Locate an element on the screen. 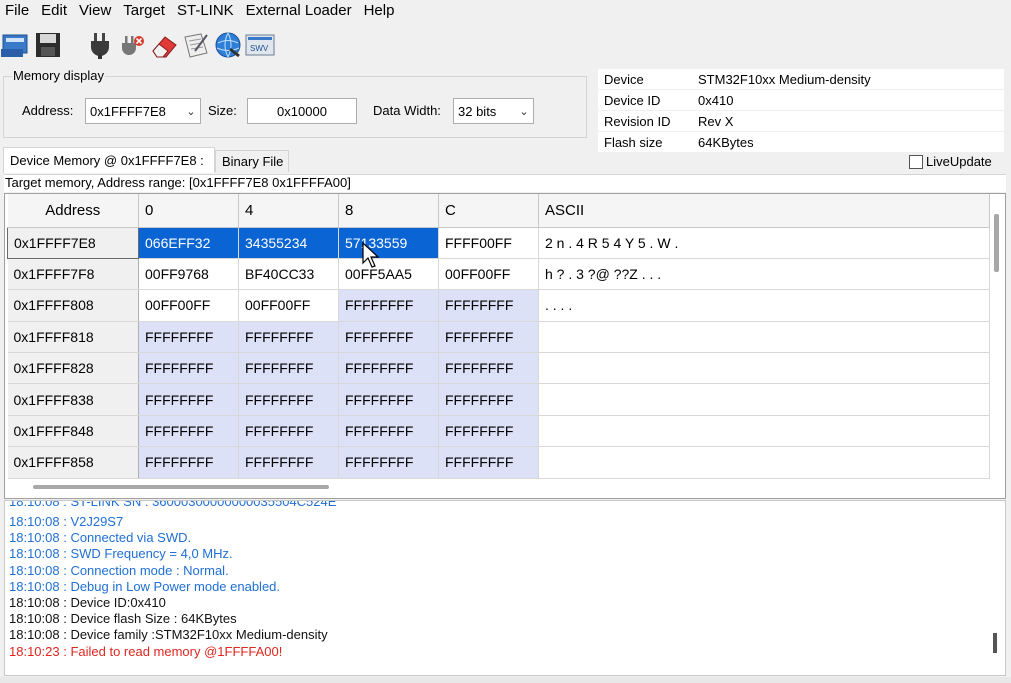  address-cell: 0x1FFFF818 is located at coordinates (73, 337).